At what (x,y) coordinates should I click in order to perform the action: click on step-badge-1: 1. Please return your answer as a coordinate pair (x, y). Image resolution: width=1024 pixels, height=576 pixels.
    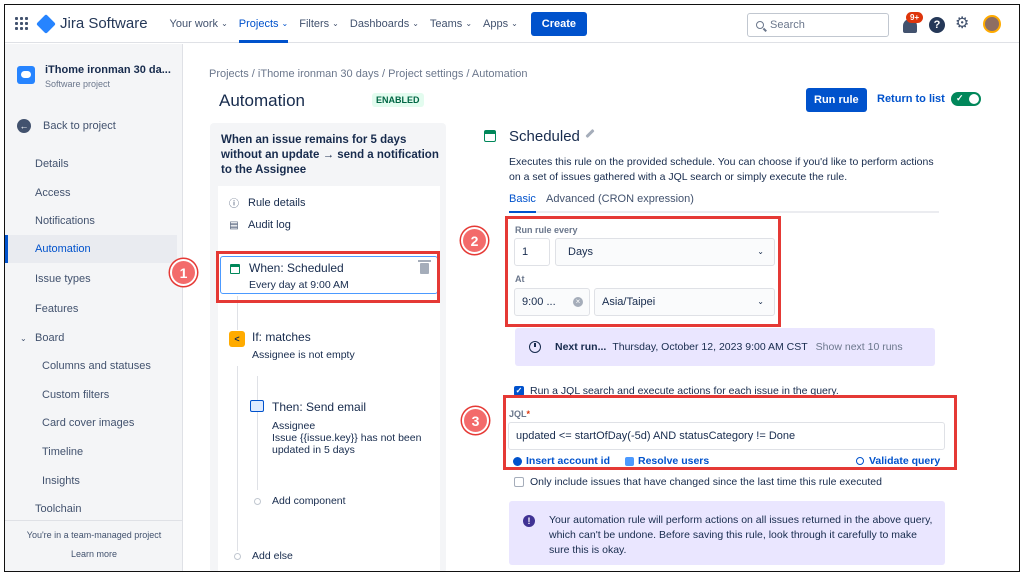
    Looking at the image, I should click on (183, 272).